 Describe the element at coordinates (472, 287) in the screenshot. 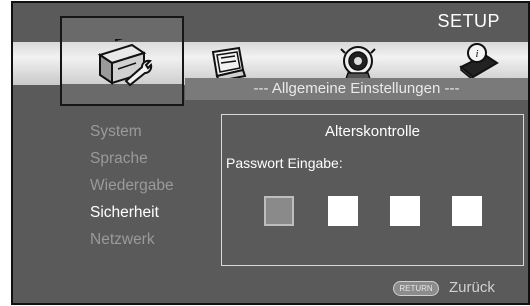

I see `return-label: Zurück` at that location.